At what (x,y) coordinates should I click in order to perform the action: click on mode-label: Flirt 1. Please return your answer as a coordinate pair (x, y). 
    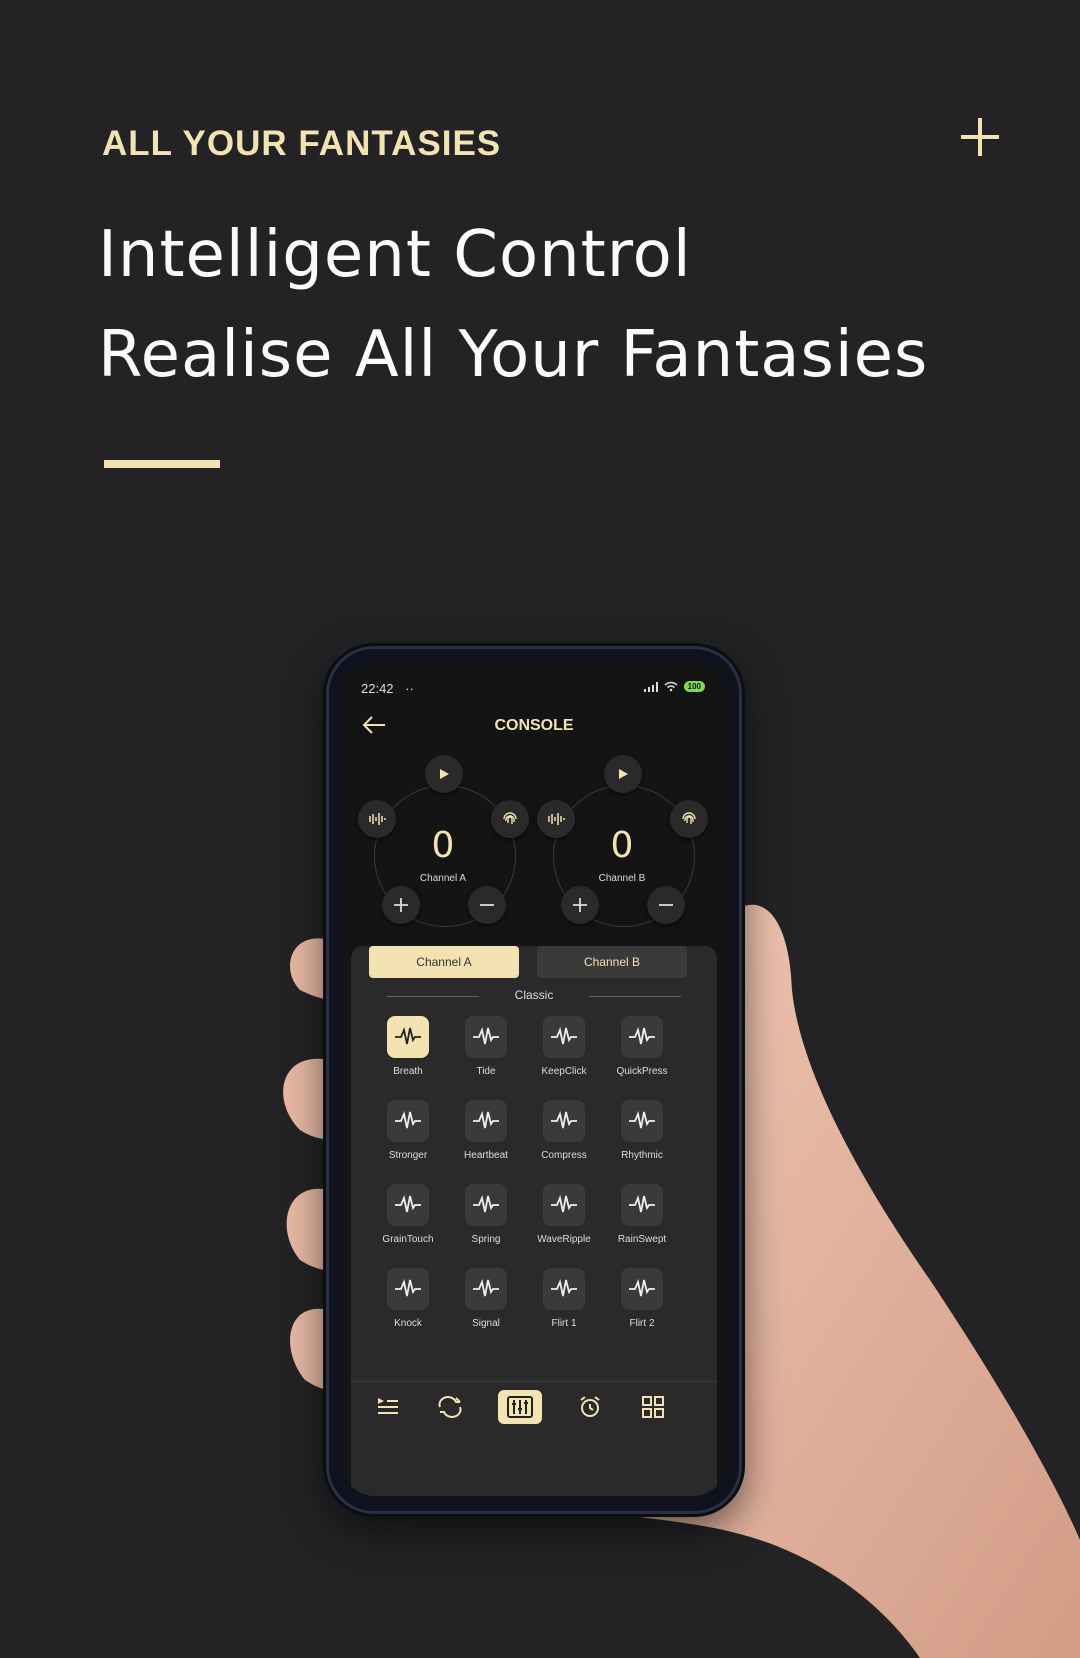
    Looking at the image, I should click on (564, 1323).